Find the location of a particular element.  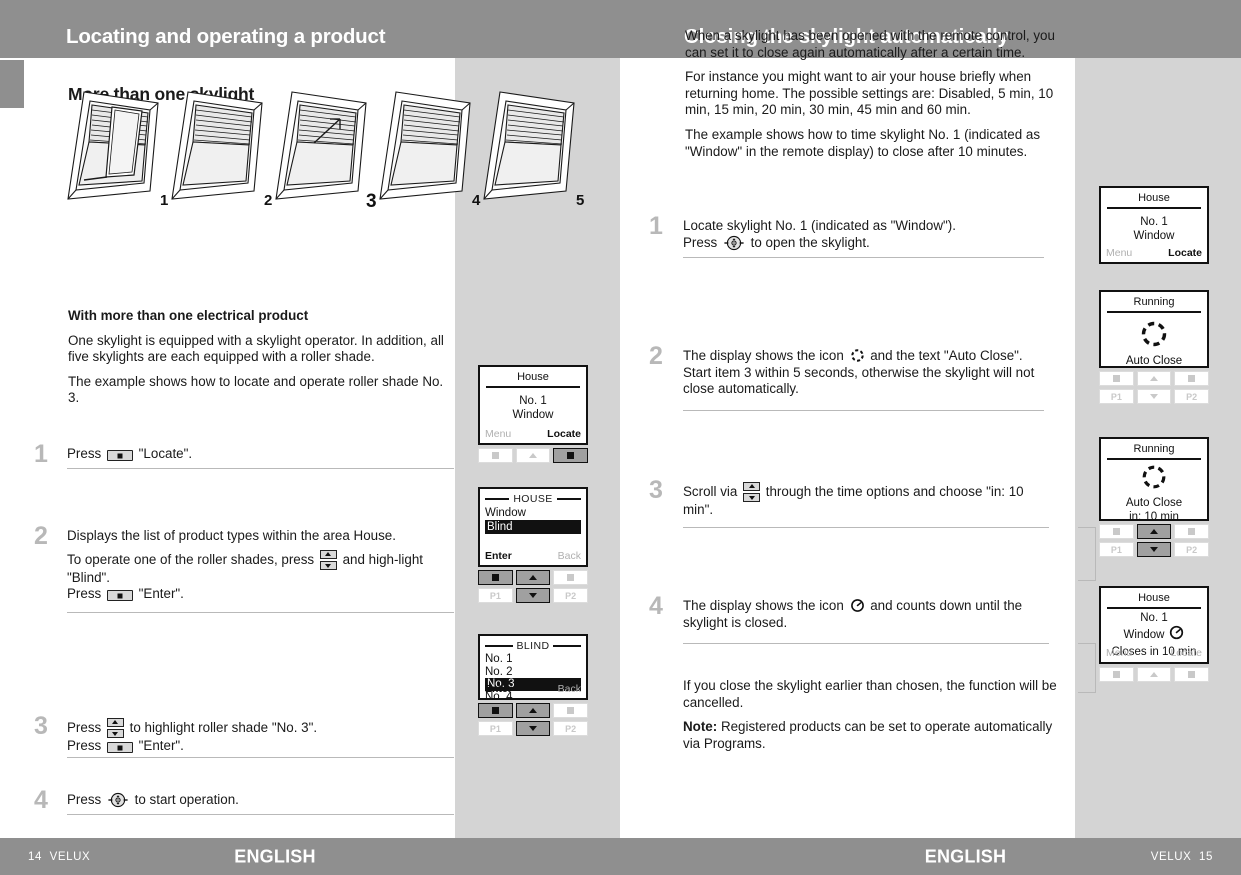

left-step-4-body: Press to start operation. is located at coordinates (260, 800).